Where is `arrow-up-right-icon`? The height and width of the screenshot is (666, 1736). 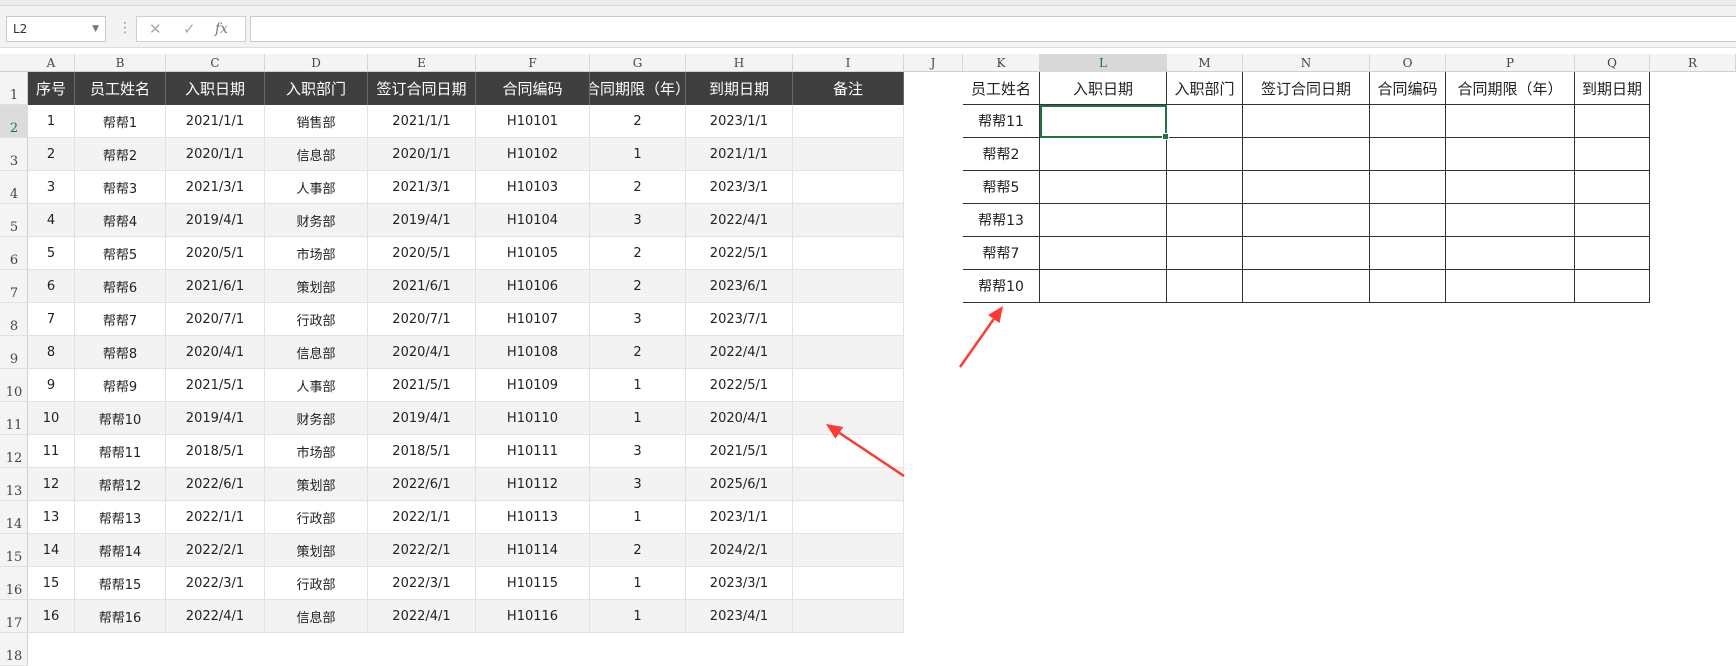
arrow-up-right-icon is located at coordinates (980, 337).